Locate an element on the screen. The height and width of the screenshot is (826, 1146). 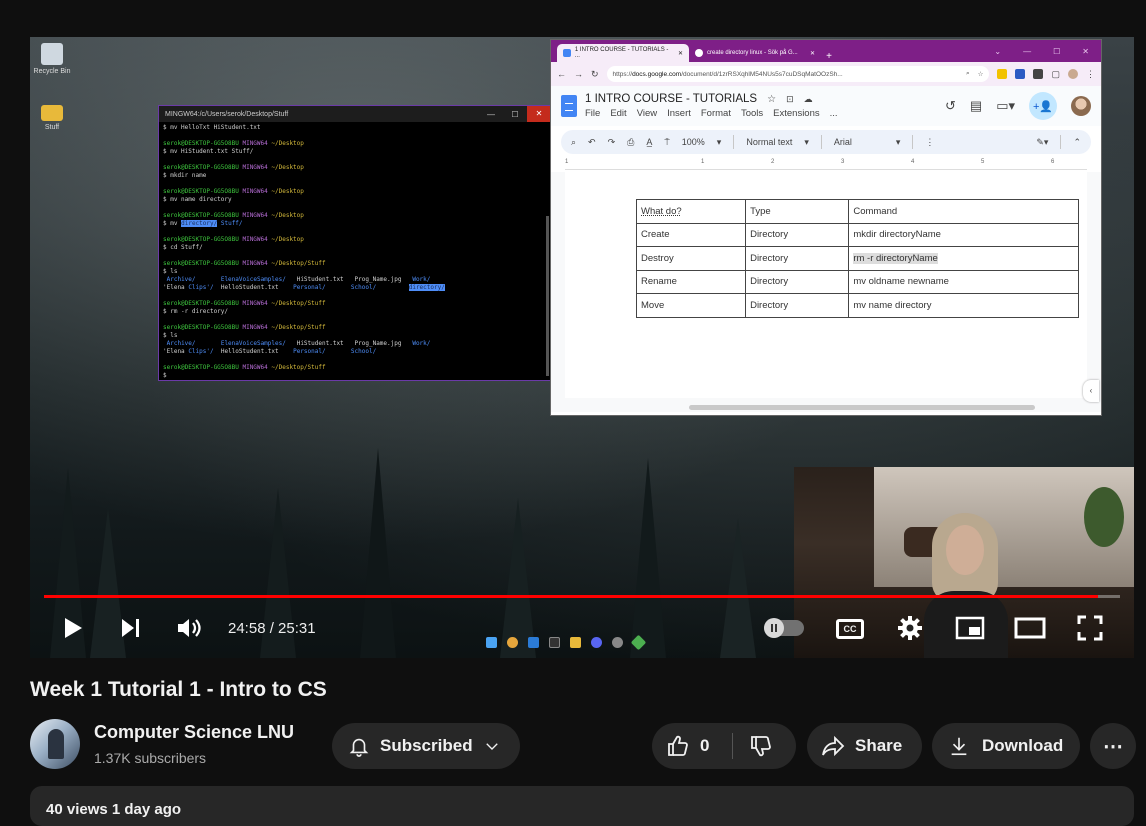
settings-button is located at coordinates (910, 628).